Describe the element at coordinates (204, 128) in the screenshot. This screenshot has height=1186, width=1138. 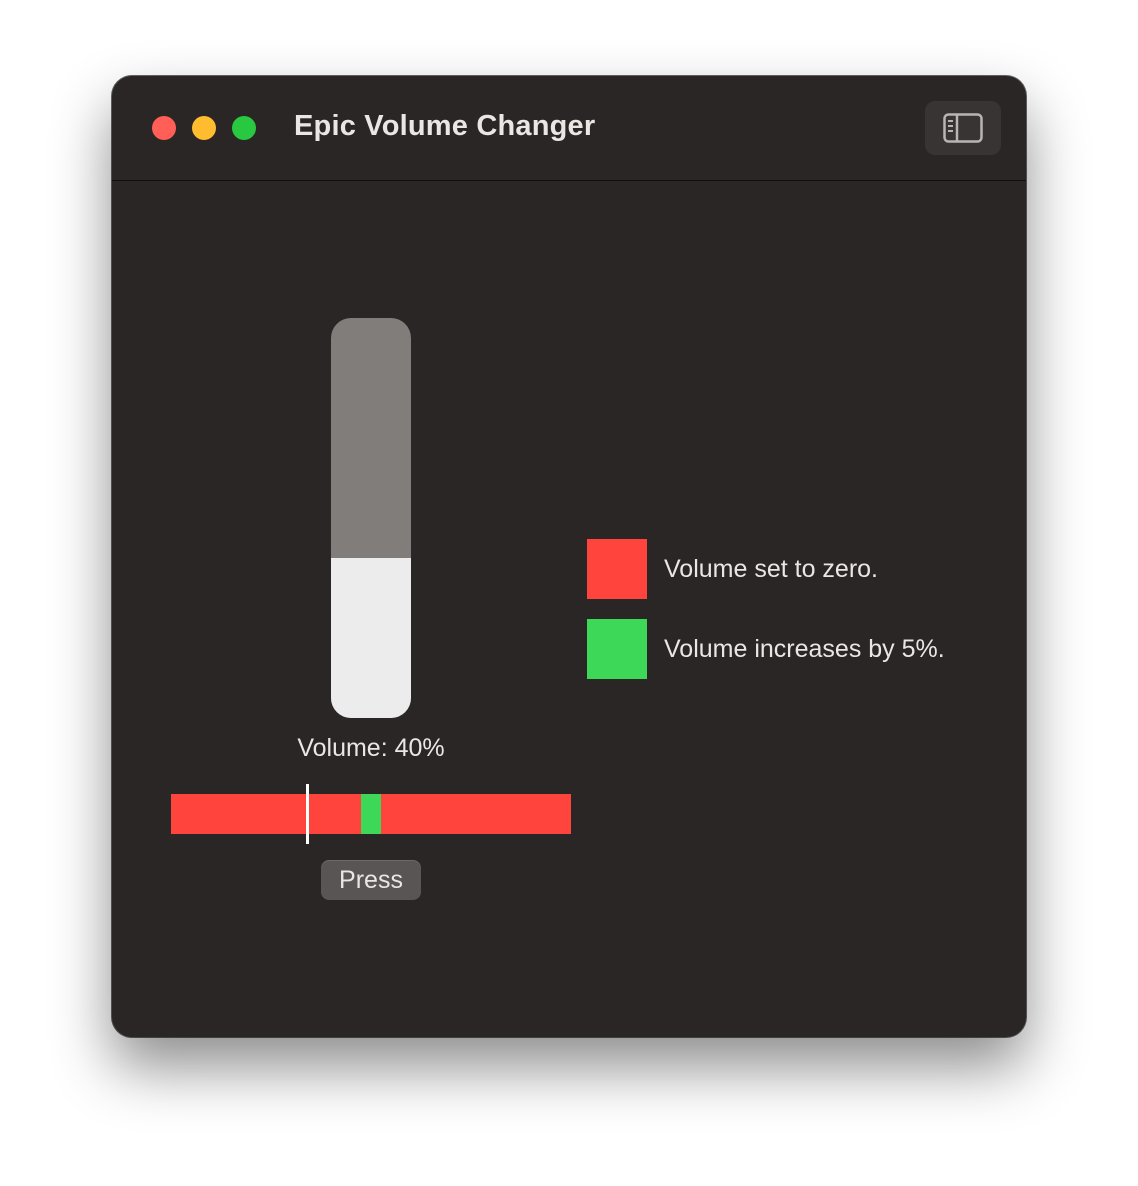
I see `minimize-button` at that location.